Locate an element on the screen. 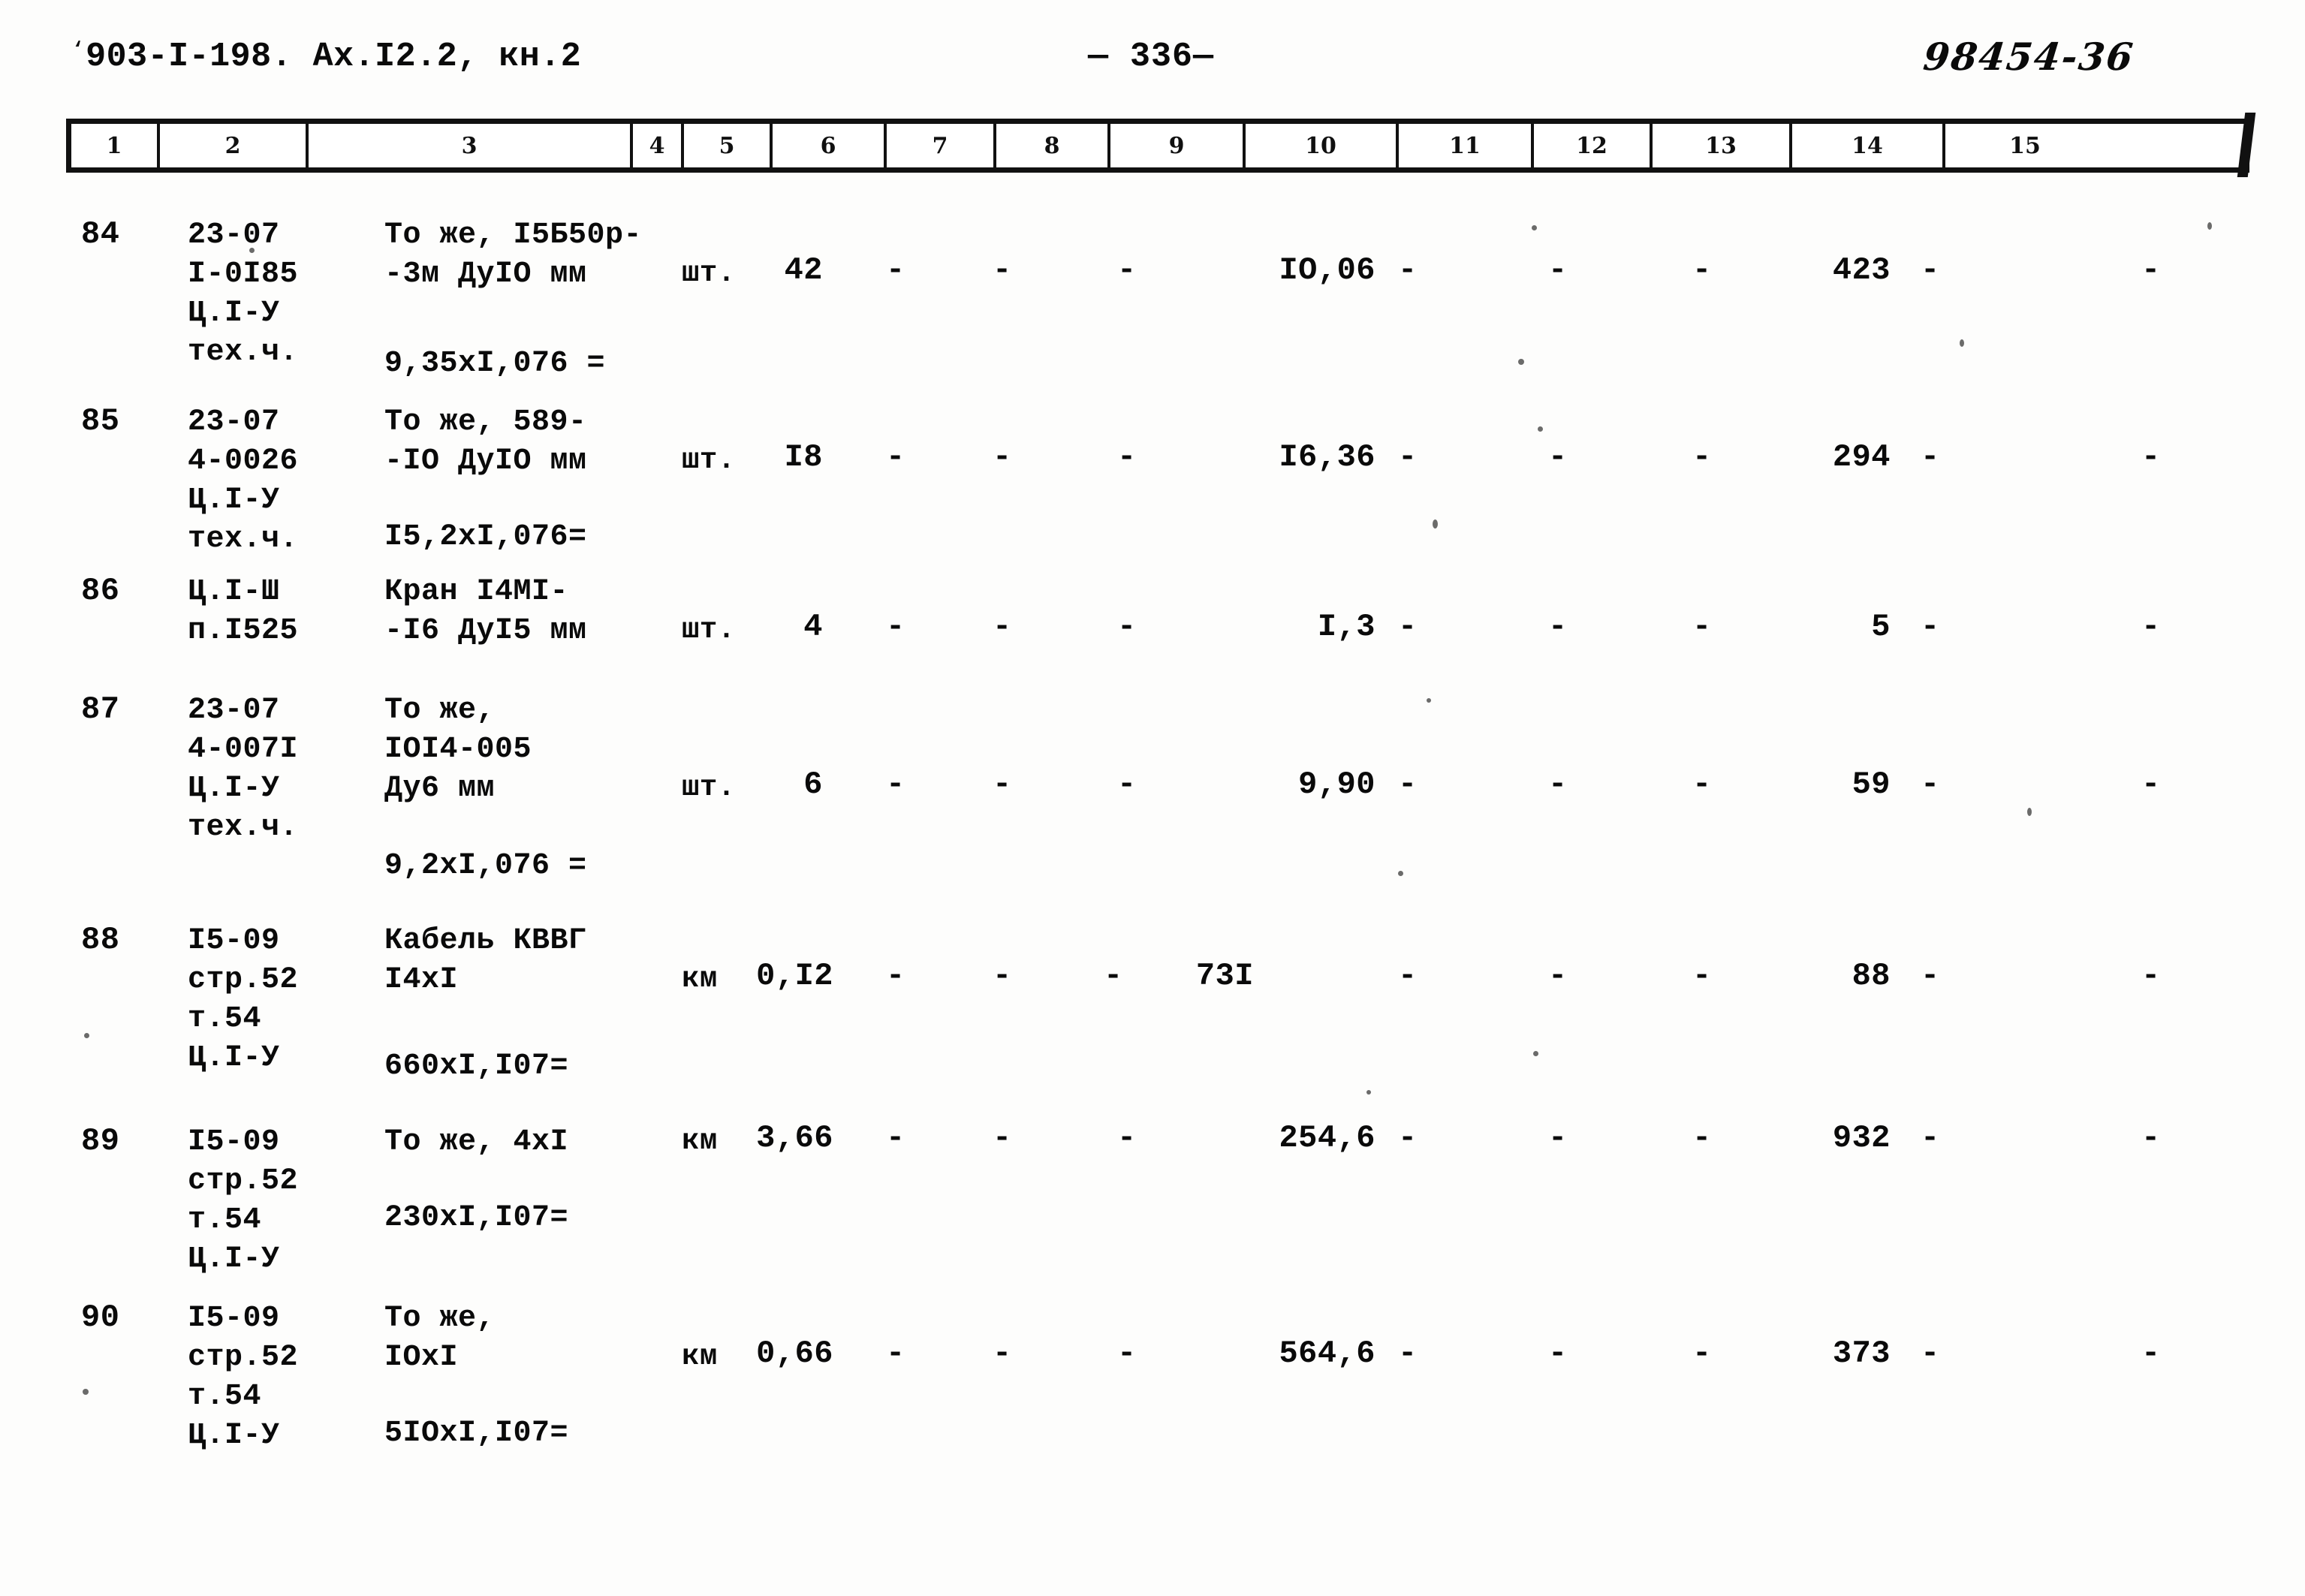 The height and width of the screenshot is (1596, 2305). row-quantity: I8 is located at coordinates (804, 457).